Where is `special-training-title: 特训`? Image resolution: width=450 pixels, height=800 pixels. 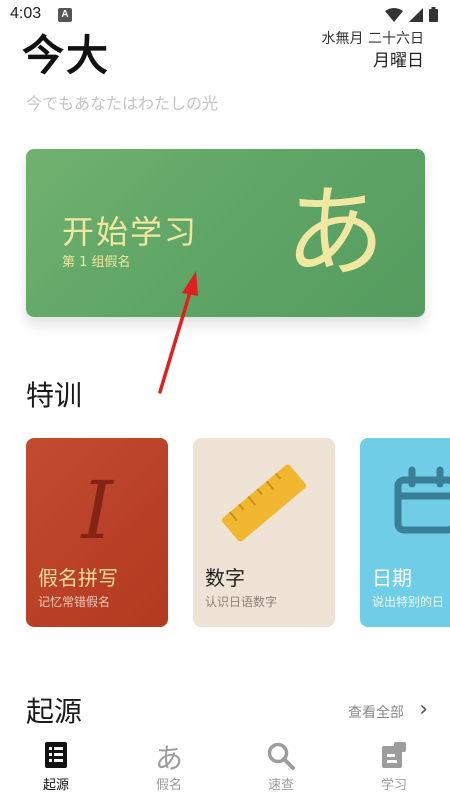 special-training-title: 特训 is located at coordinates (54, 395).